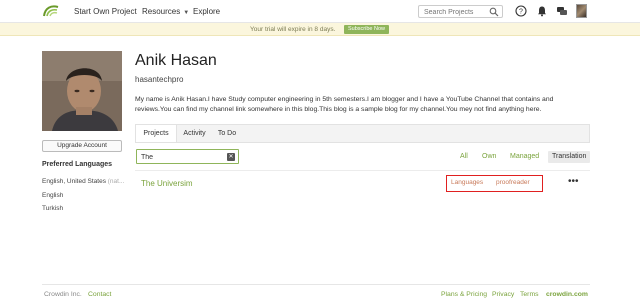 The height and width of the screenshot is (304, 640). Describe the element at coordinates (159, 79) in the screenshot. I see `profile-username: hasantechpro` at that location.